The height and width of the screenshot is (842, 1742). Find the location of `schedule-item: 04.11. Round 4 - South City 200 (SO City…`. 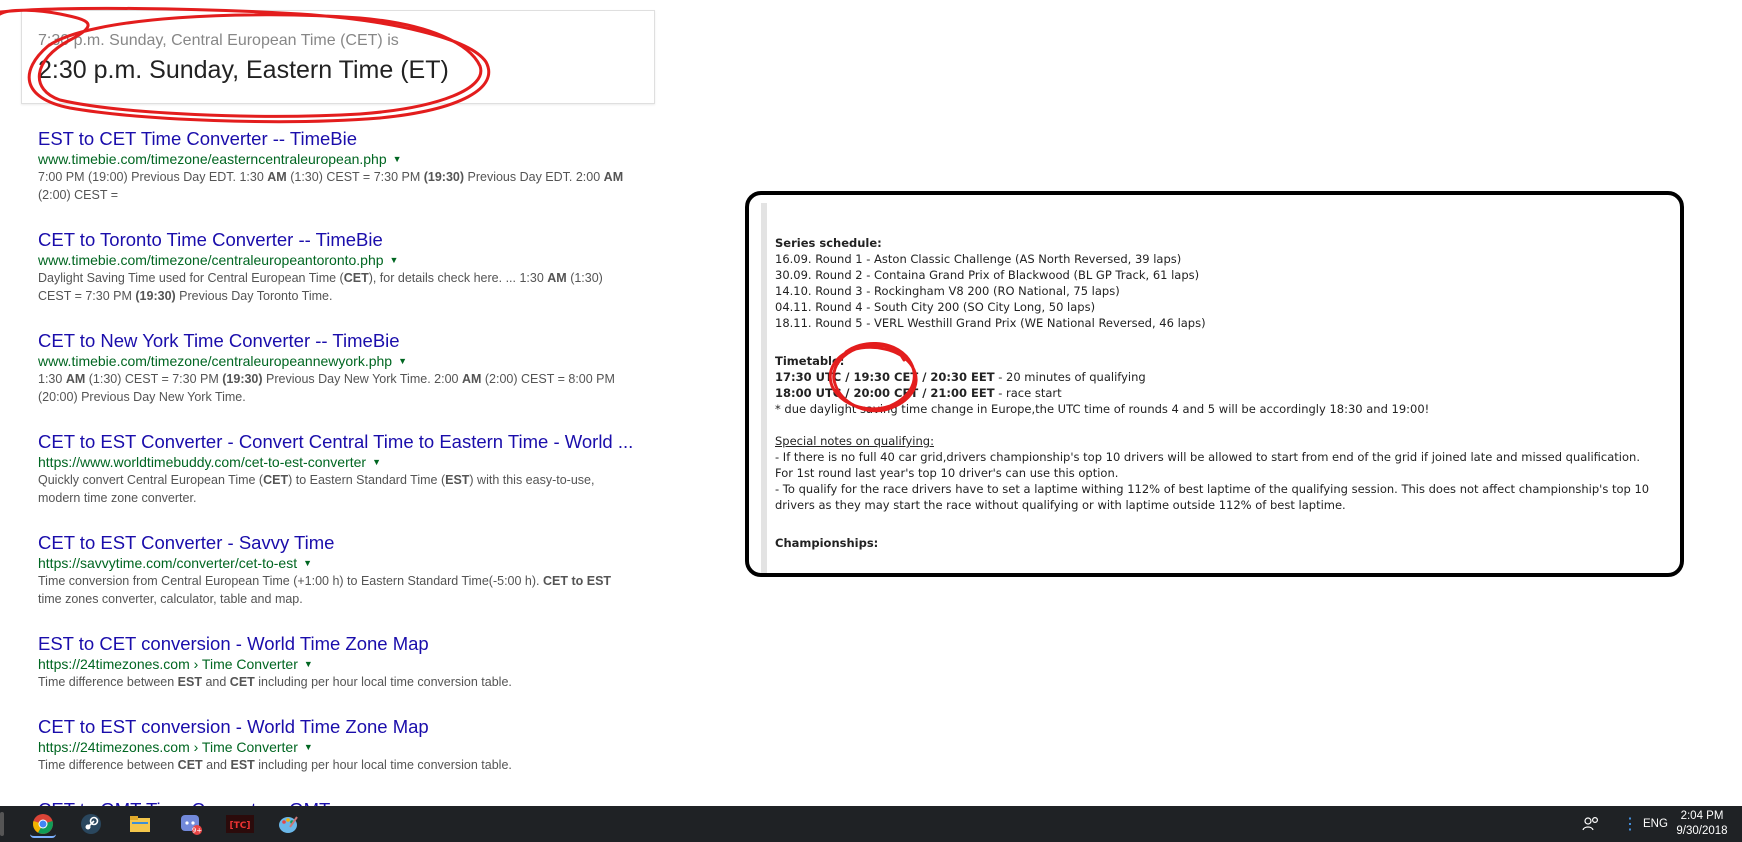

schedule-item: 04.11. Round 4 - South City 200 (SO City… is located at coordinates (935, 307).